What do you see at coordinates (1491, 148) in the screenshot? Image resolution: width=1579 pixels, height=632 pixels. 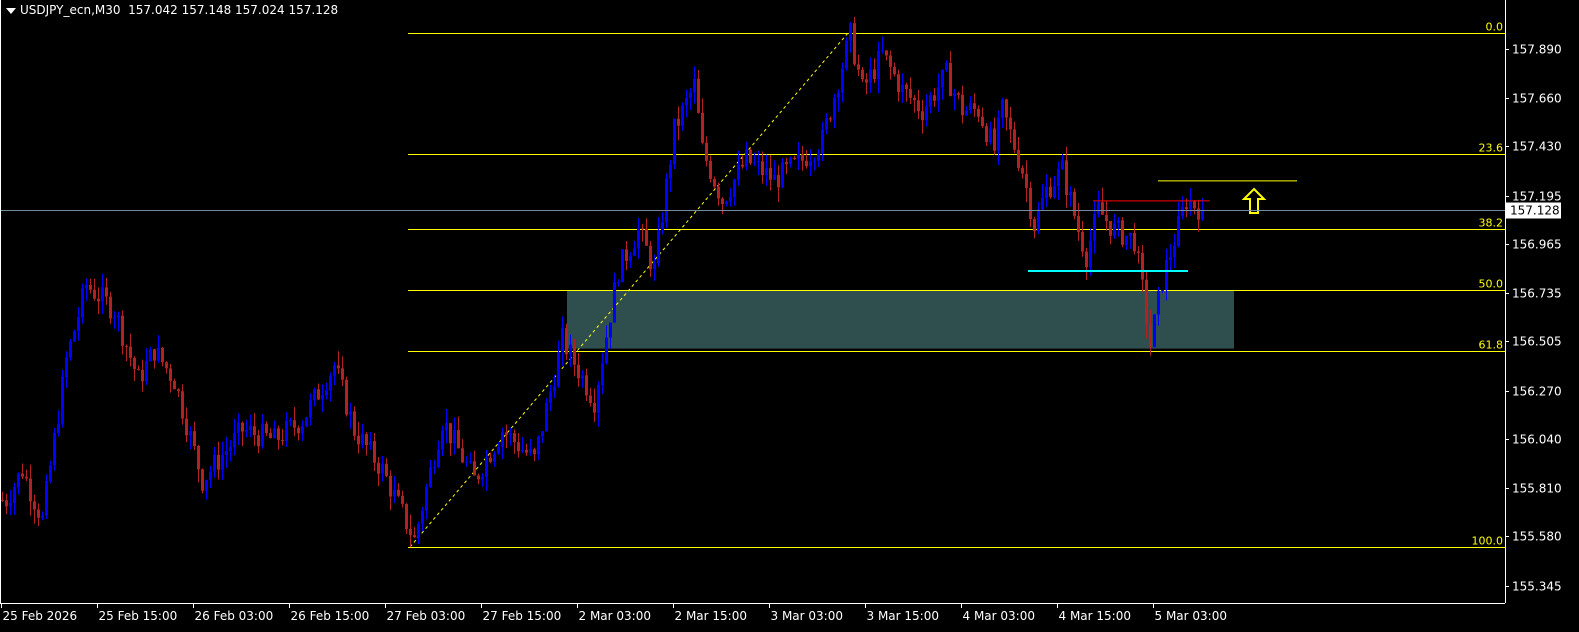 I see `fib-level-label: 23.6` at bounding box center [1491, 148].